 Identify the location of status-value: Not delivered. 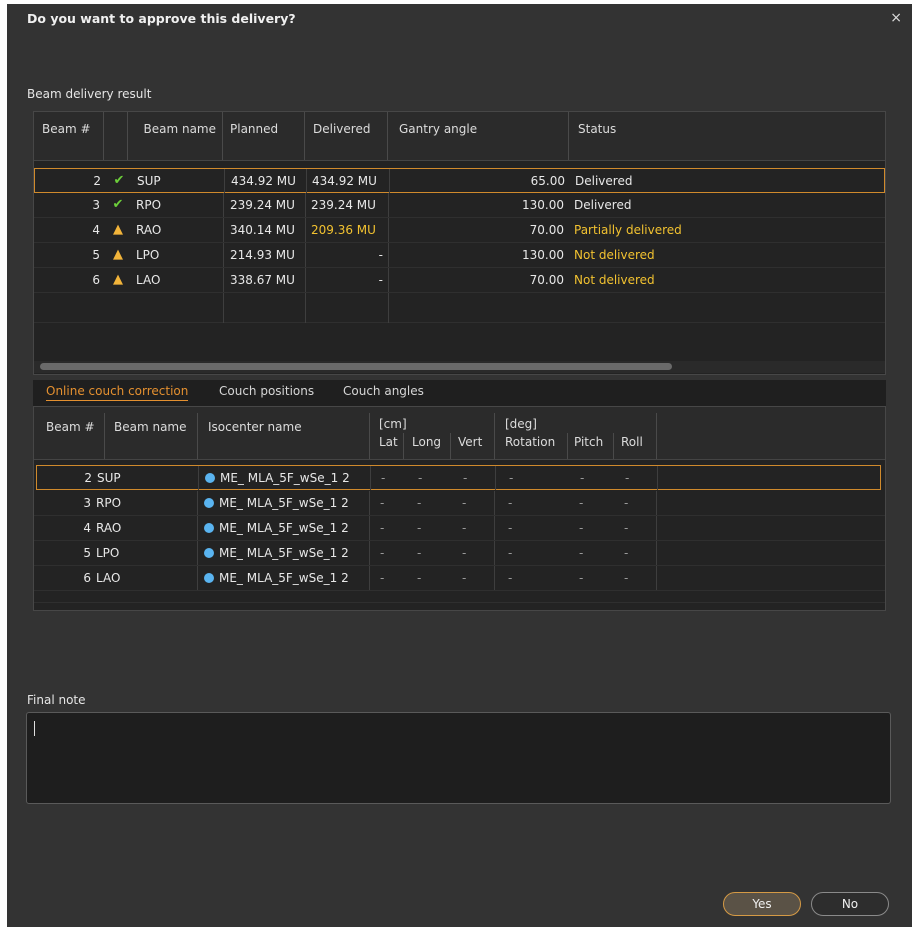
(614, 255).